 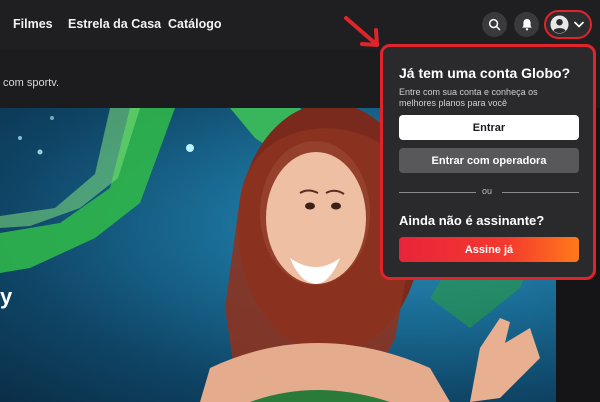 What do you see at coordinates (361, 31) in the screenshot?
I see `annotation-arrow-icon` at bounding box center [361, 31].